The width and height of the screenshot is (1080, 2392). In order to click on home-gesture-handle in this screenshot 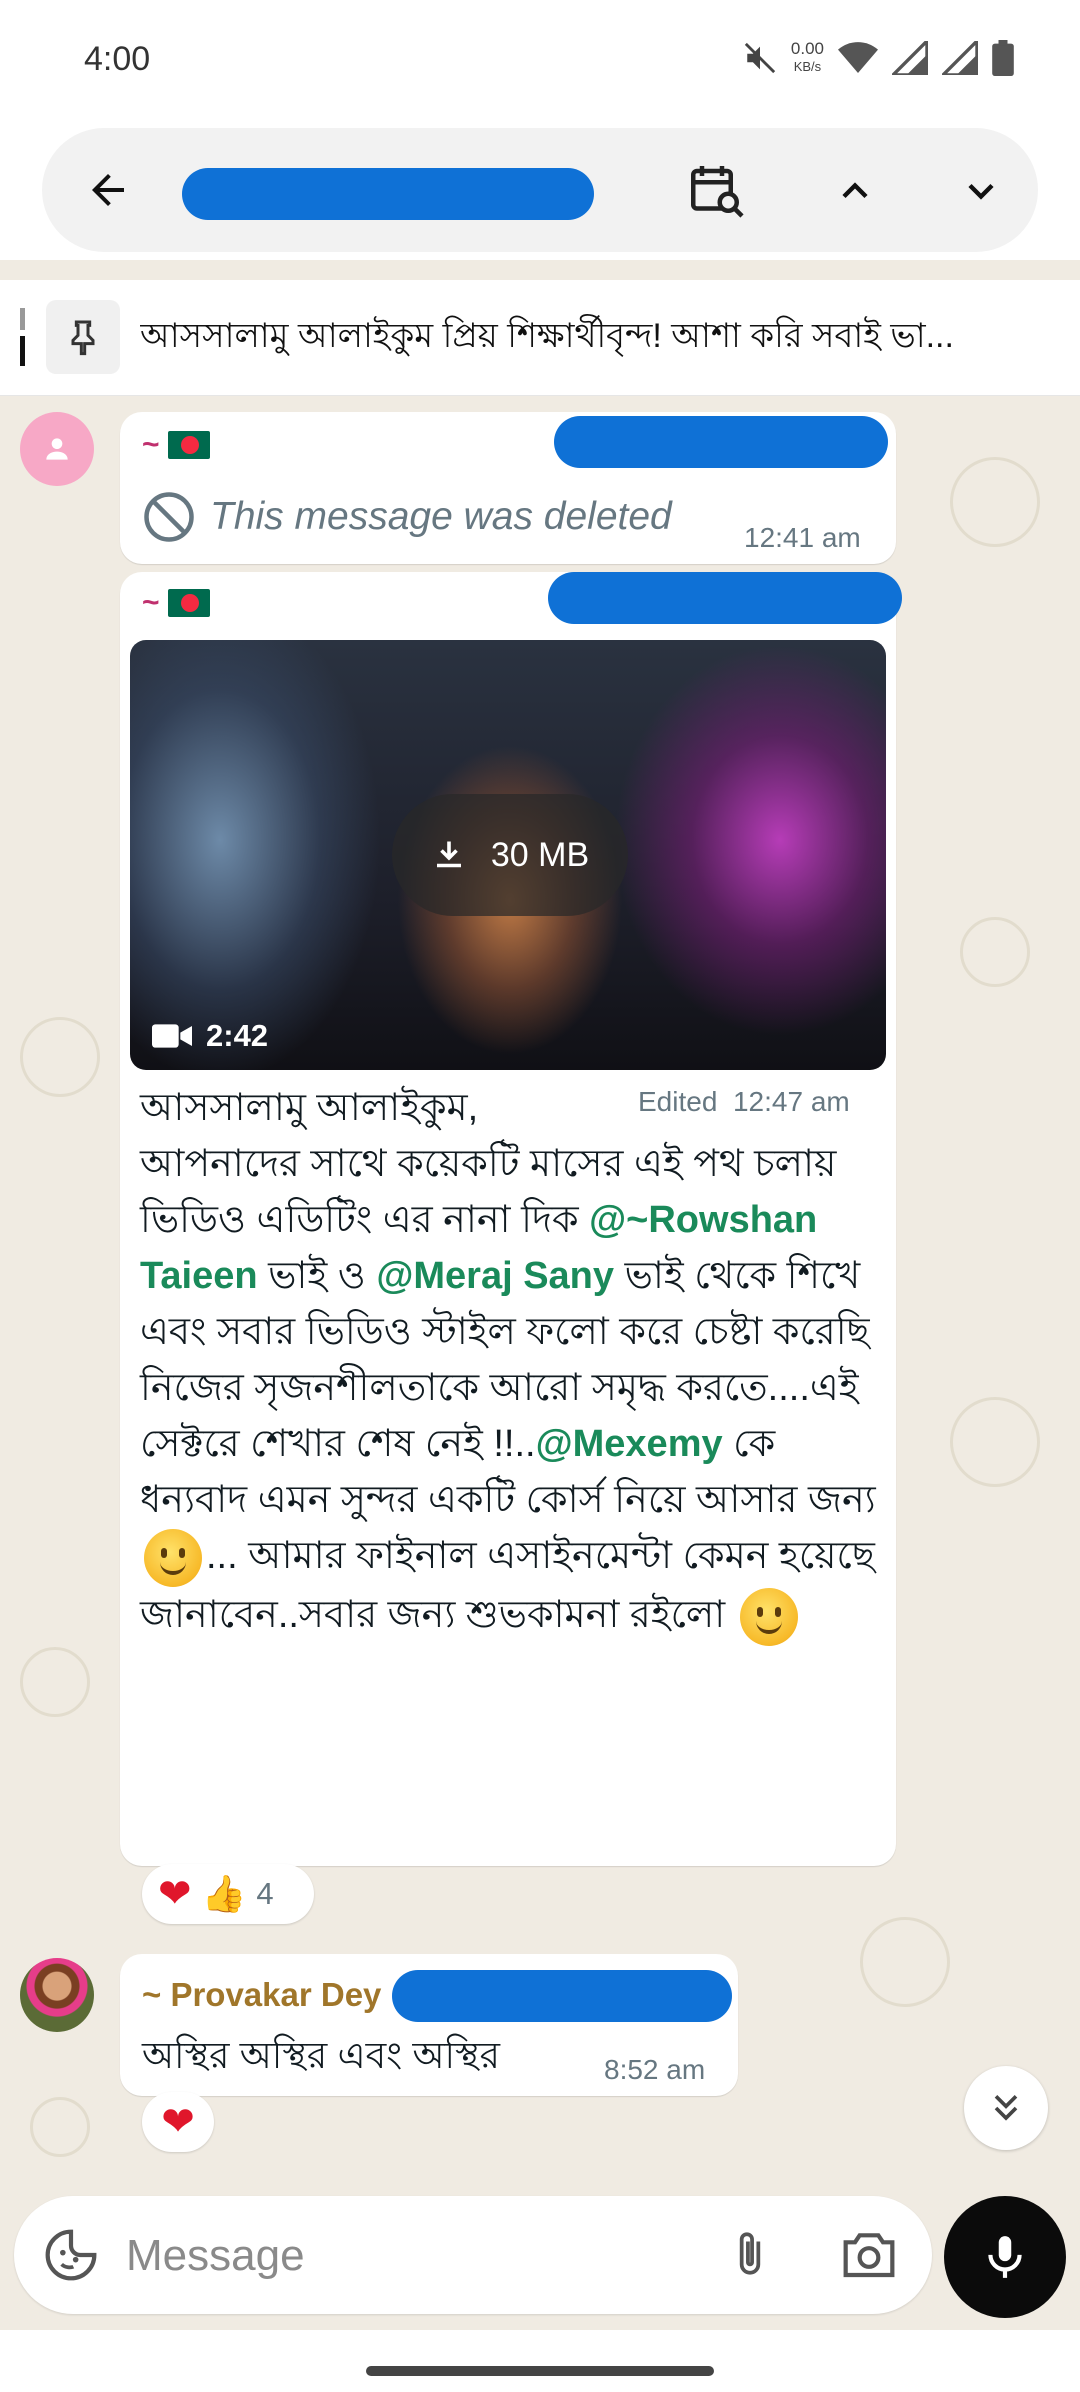, I will do `click(540, 2371)`.